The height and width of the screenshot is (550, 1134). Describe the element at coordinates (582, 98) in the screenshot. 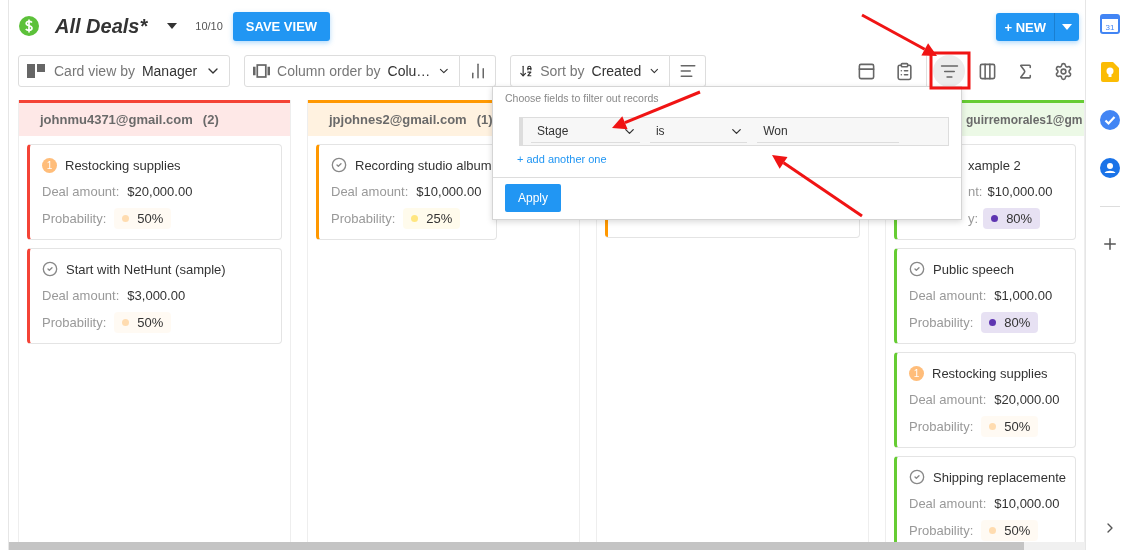

I see `filter-hint: Choose fields to filter out records` at that location.